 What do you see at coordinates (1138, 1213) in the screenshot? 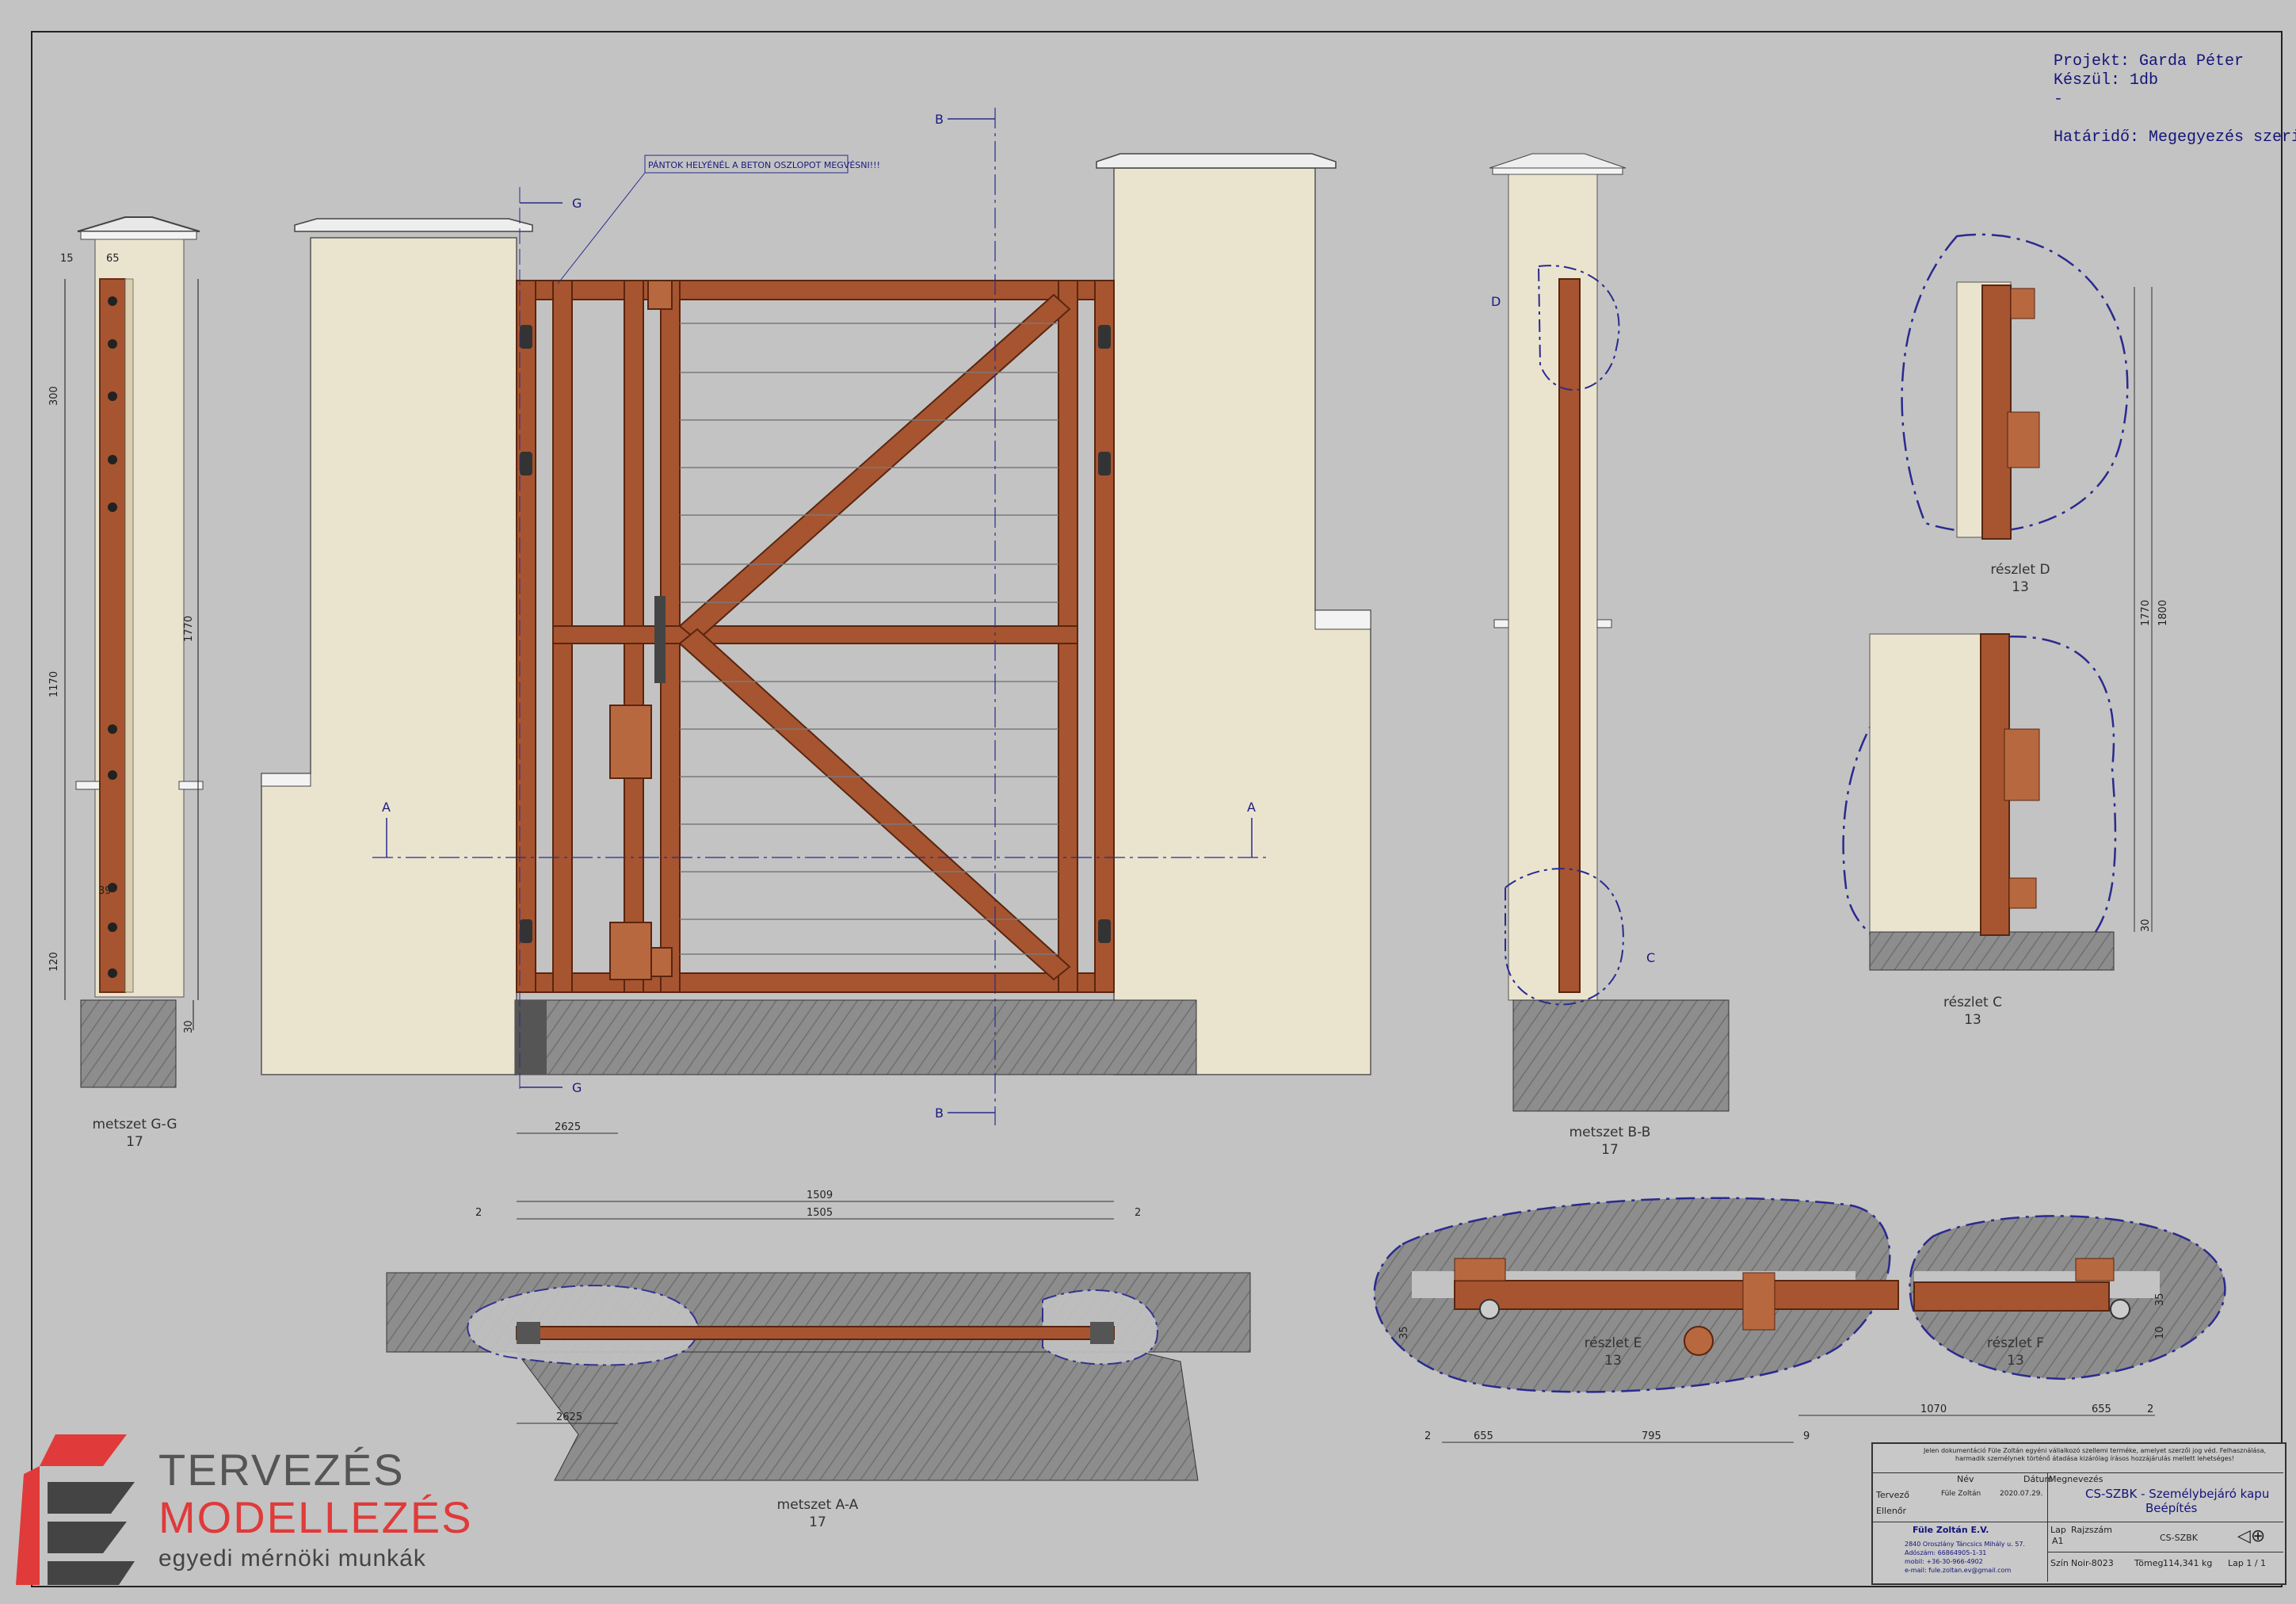
I see `dim-aa-2-right: 2` at bounding box center [1138, 1213].